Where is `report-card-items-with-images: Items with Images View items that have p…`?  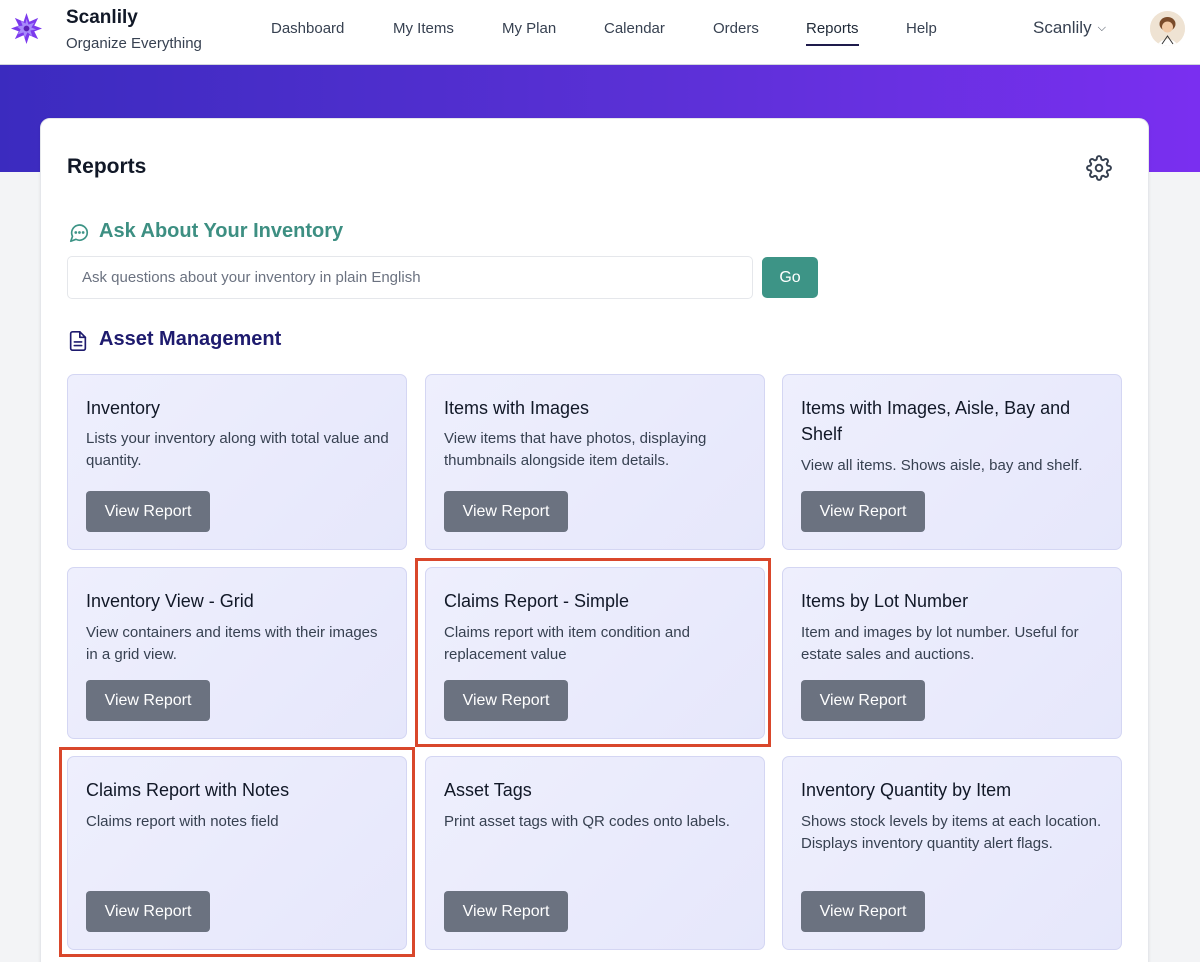
report-card-items-with-images: Items with Images View items that have p… is located at coordinates (595, 462).